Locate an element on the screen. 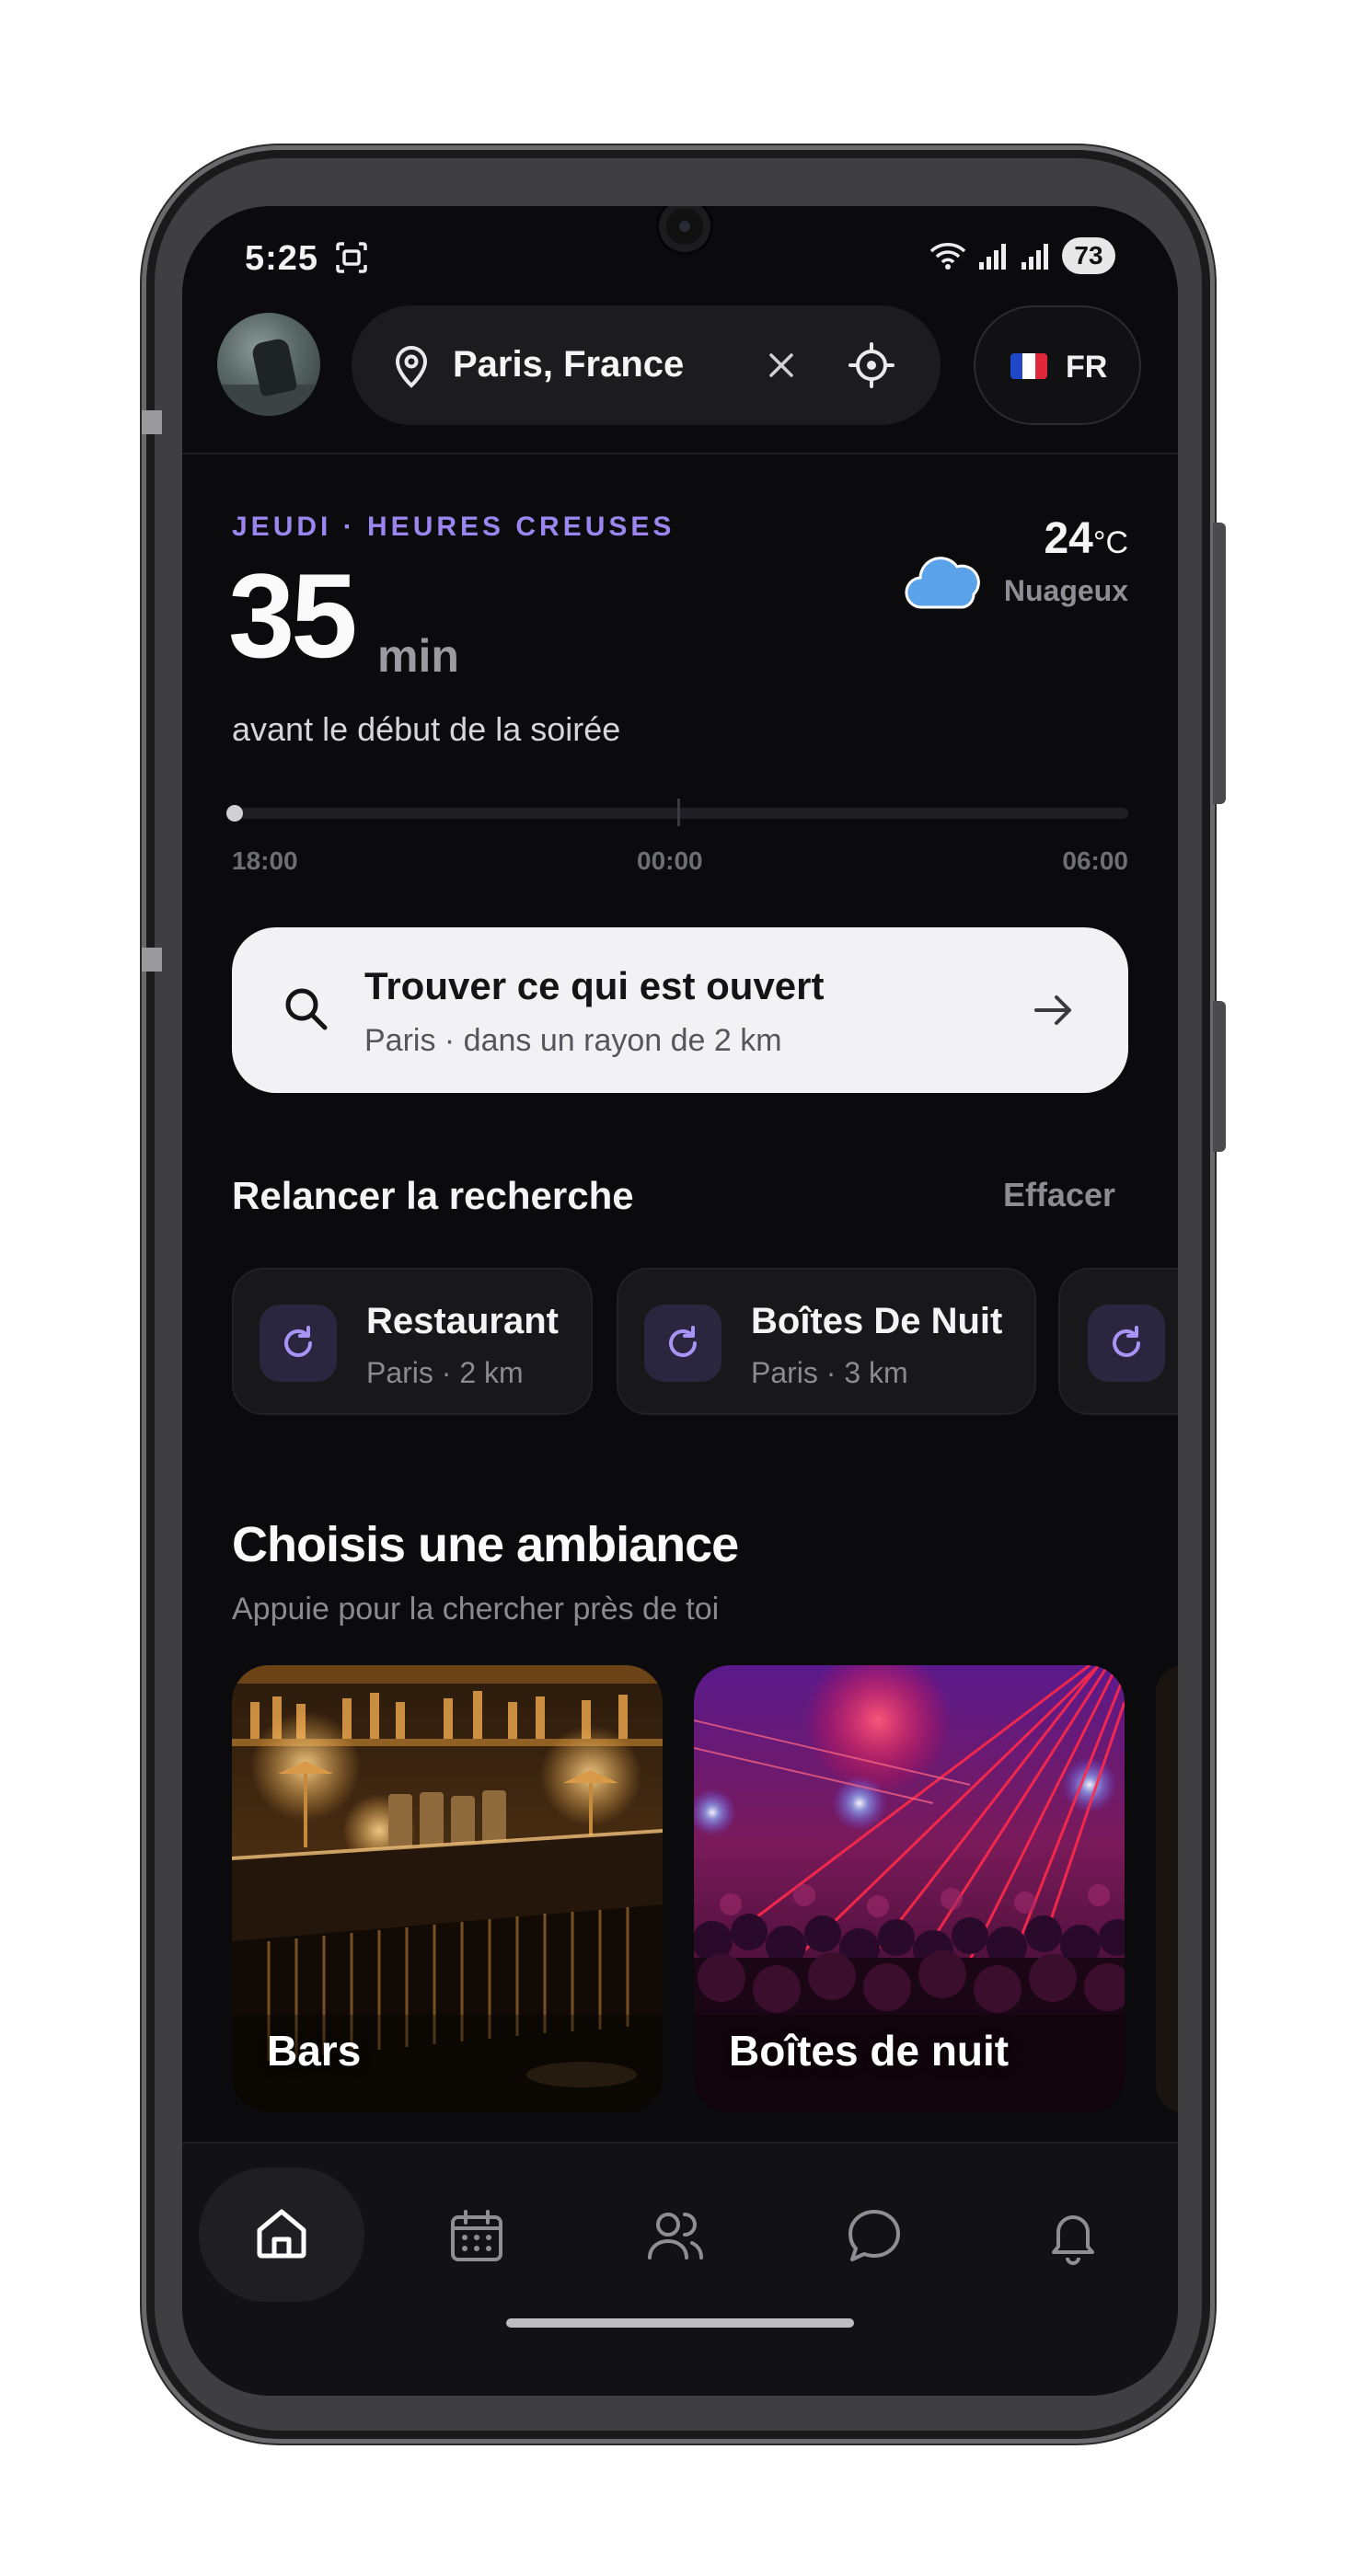 The height and width of the screenshot is (2576, 1362). card-label: Bars is located at coordinates (314, 2051).